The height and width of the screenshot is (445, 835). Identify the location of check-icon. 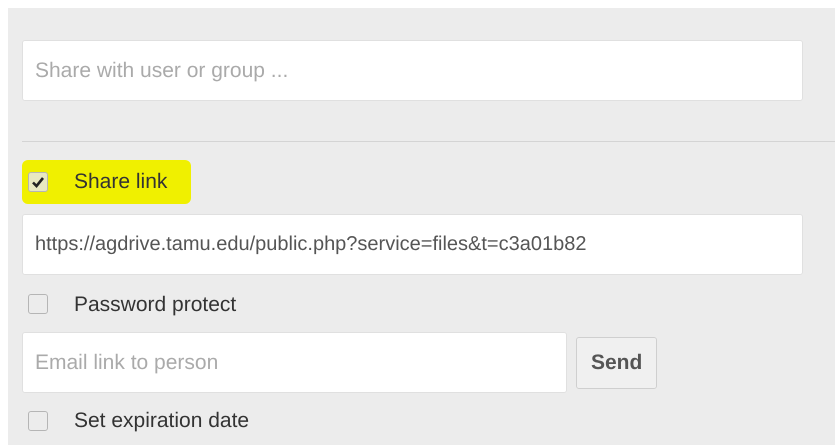
(38, 181).